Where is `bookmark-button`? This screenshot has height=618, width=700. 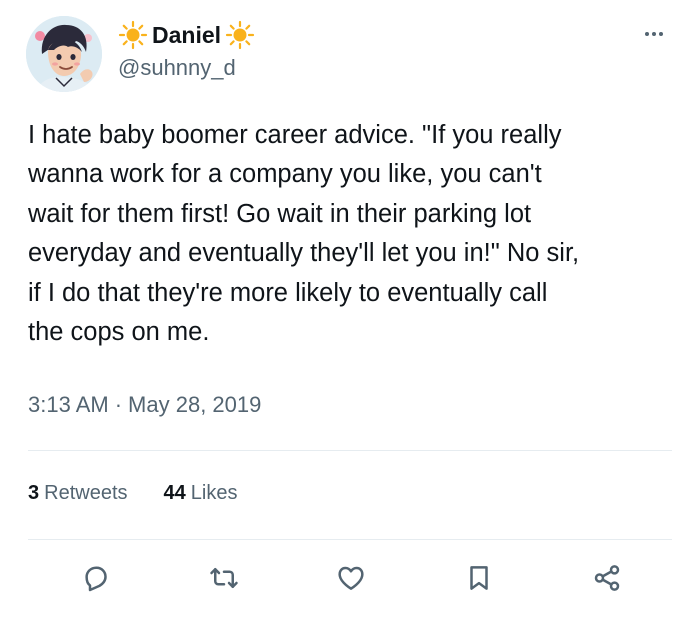
bookmark-button is located at coordinates (479, 578).